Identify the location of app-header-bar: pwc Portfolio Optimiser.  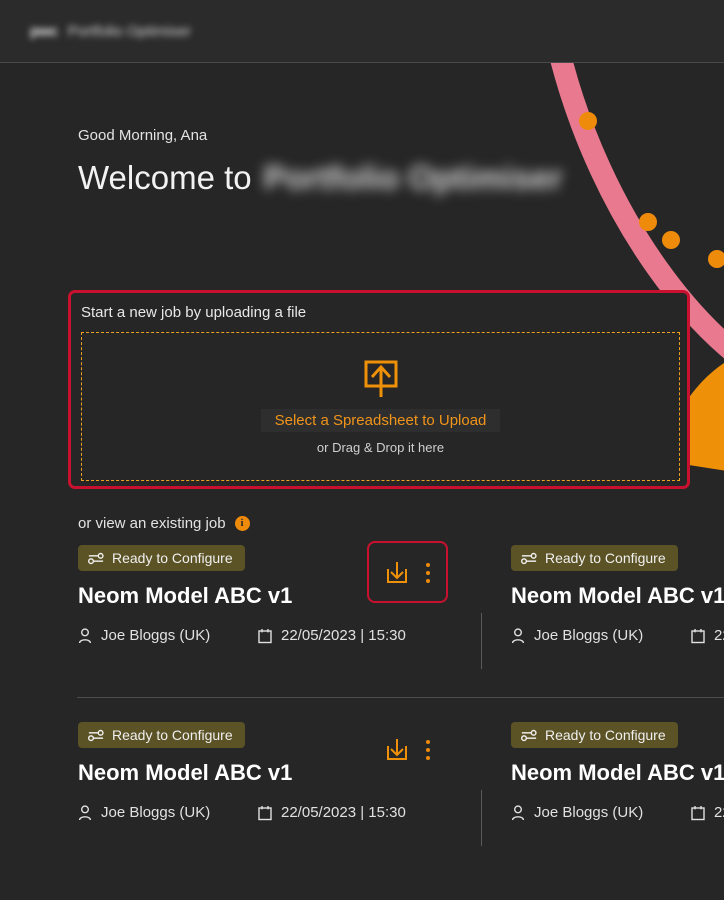
(362, 31).